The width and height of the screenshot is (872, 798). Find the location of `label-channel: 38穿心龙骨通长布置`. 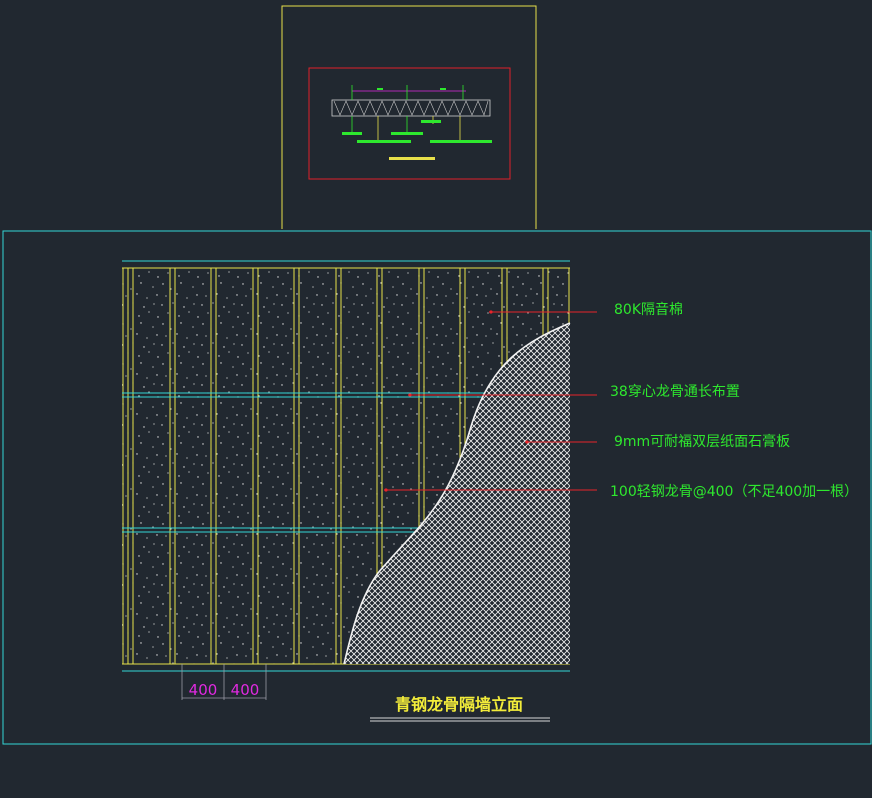

label-channel: 38穿心龙骨通长布置 is located at coordinates (675, 392).